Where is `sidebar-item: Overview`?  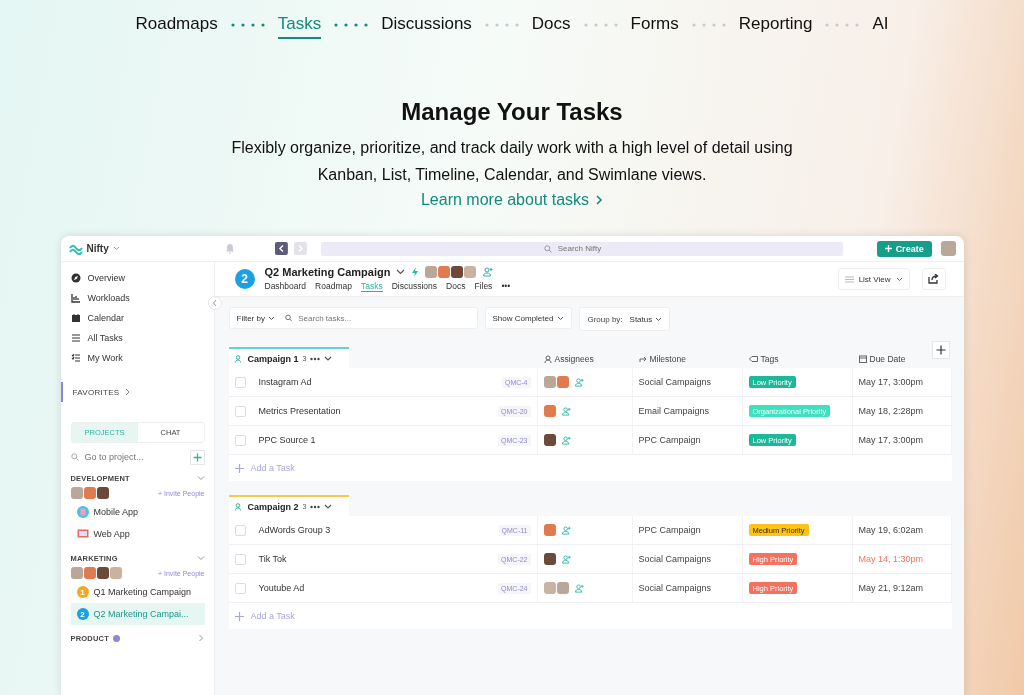 sidebar-item: Overview is located at coordinates (137, 278).